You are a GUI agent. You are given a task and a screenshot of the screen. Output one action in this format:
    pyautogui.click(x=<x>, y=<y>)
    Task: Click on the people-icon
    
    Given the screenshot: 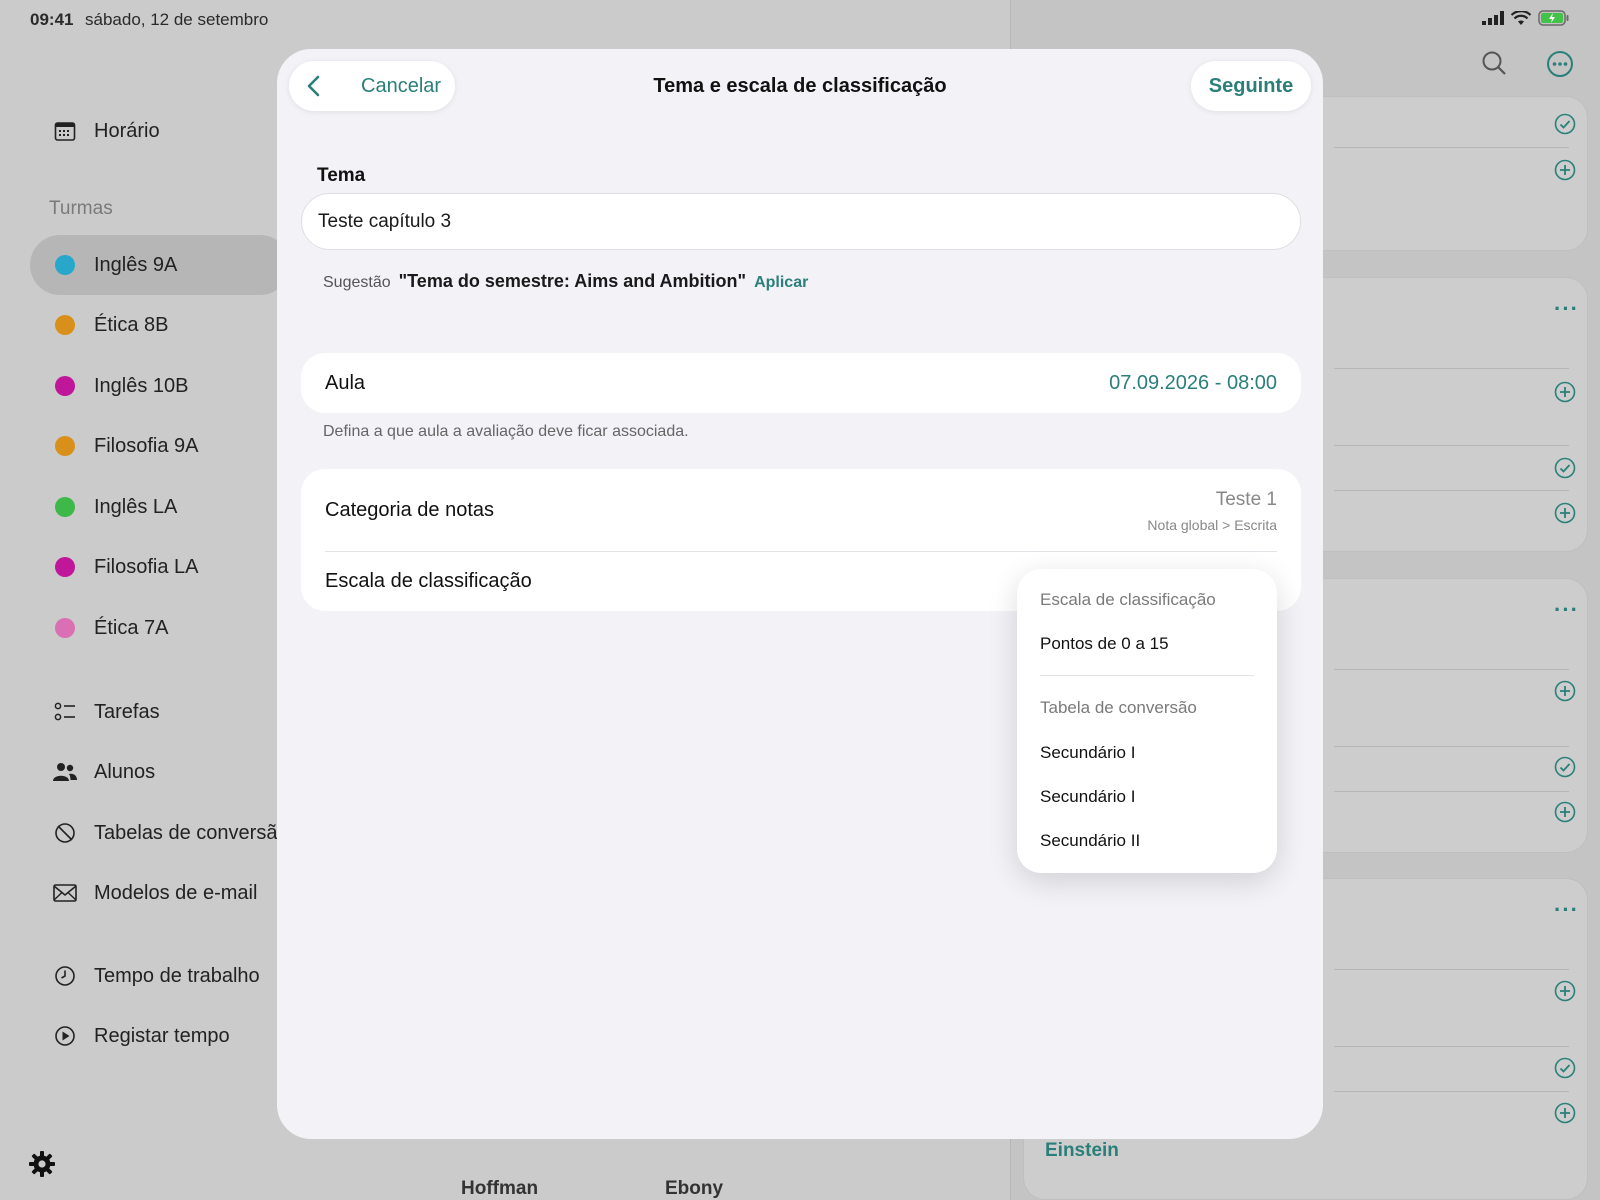 What is the action you would take?
    pyautogui.click(x=65, y=772)
    